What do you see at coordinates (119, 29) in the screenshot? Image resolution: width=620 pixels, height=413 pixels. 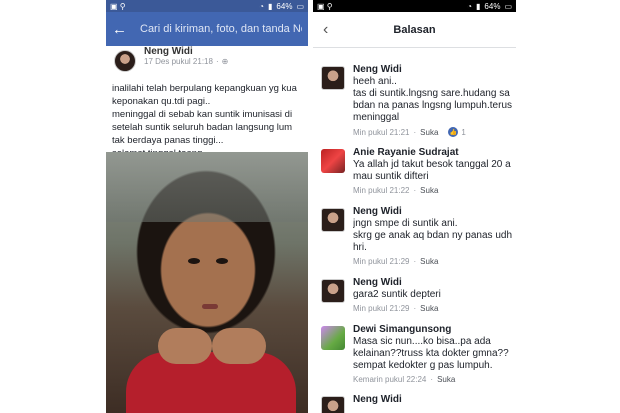 I see `back-arrow-icon: ←` at bounding box center [119, 29].